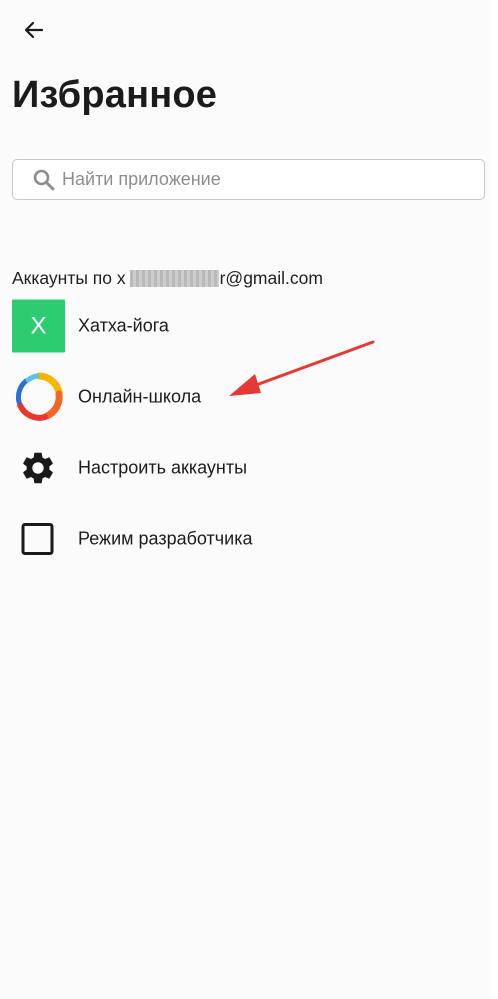  I want to click on red-arrow-annotation, so click(302, 368).